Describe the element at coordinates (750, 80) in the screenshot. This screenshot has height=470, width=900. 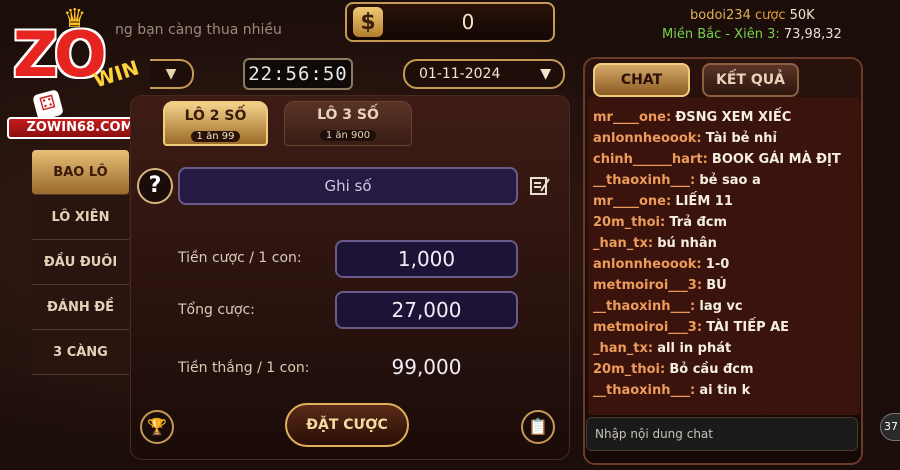
I see `tab-results: KẾT QUẢ` at that location.